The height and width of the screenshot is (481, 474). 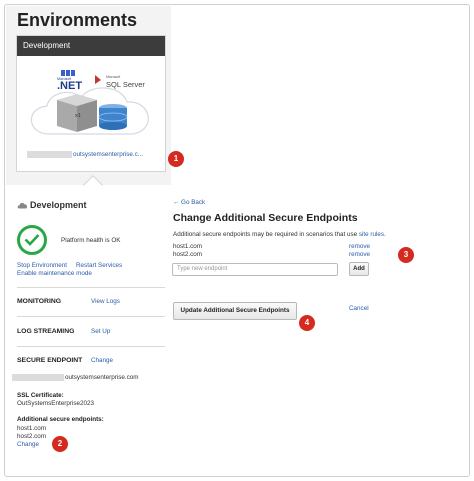 I want to click on form-title: Change Additional Secure Endpoints, so click(x=265, y=218).